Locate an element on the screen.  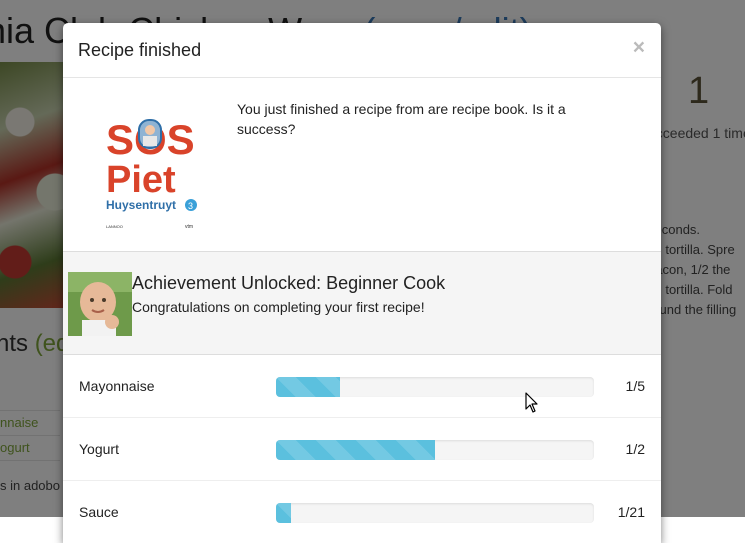
ingredient-row: Mayonnaise 1/5 is located at coordinates (362, 386).